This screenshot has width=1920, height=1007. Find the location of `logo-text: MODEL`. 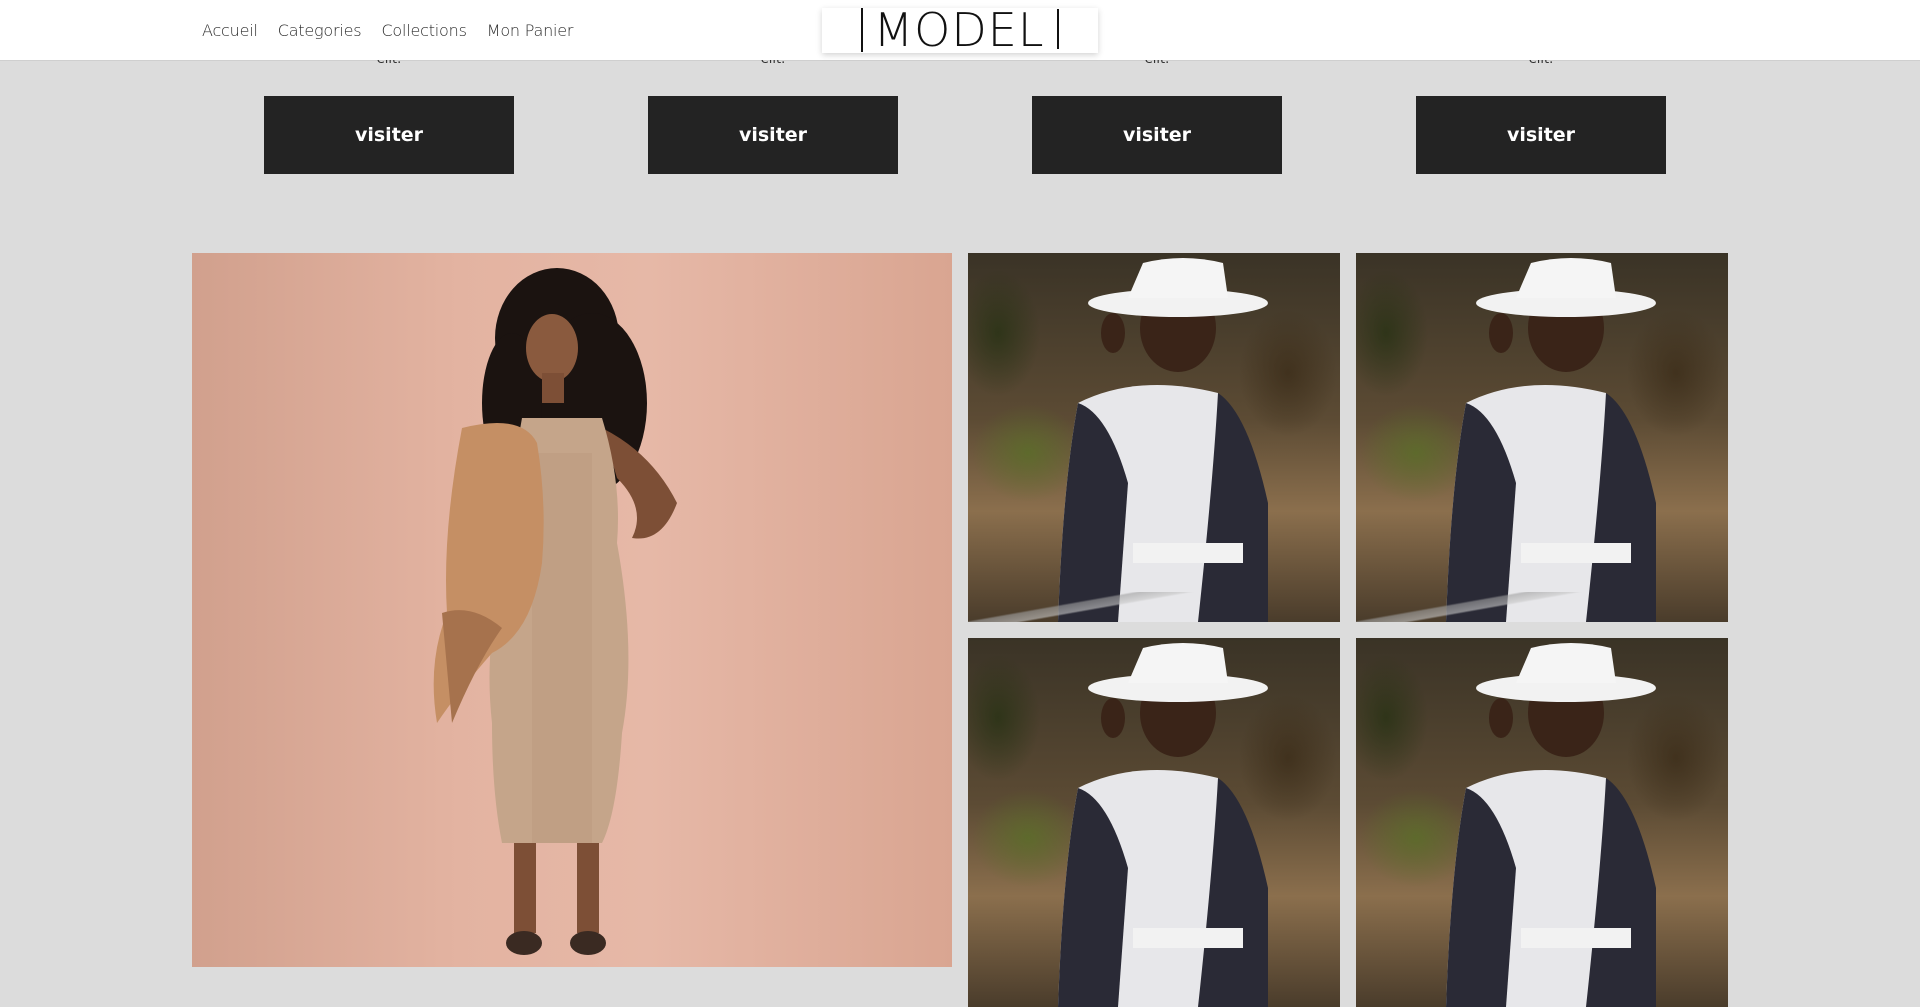

logo-text: MODEL is located at coordinates (959, 30).